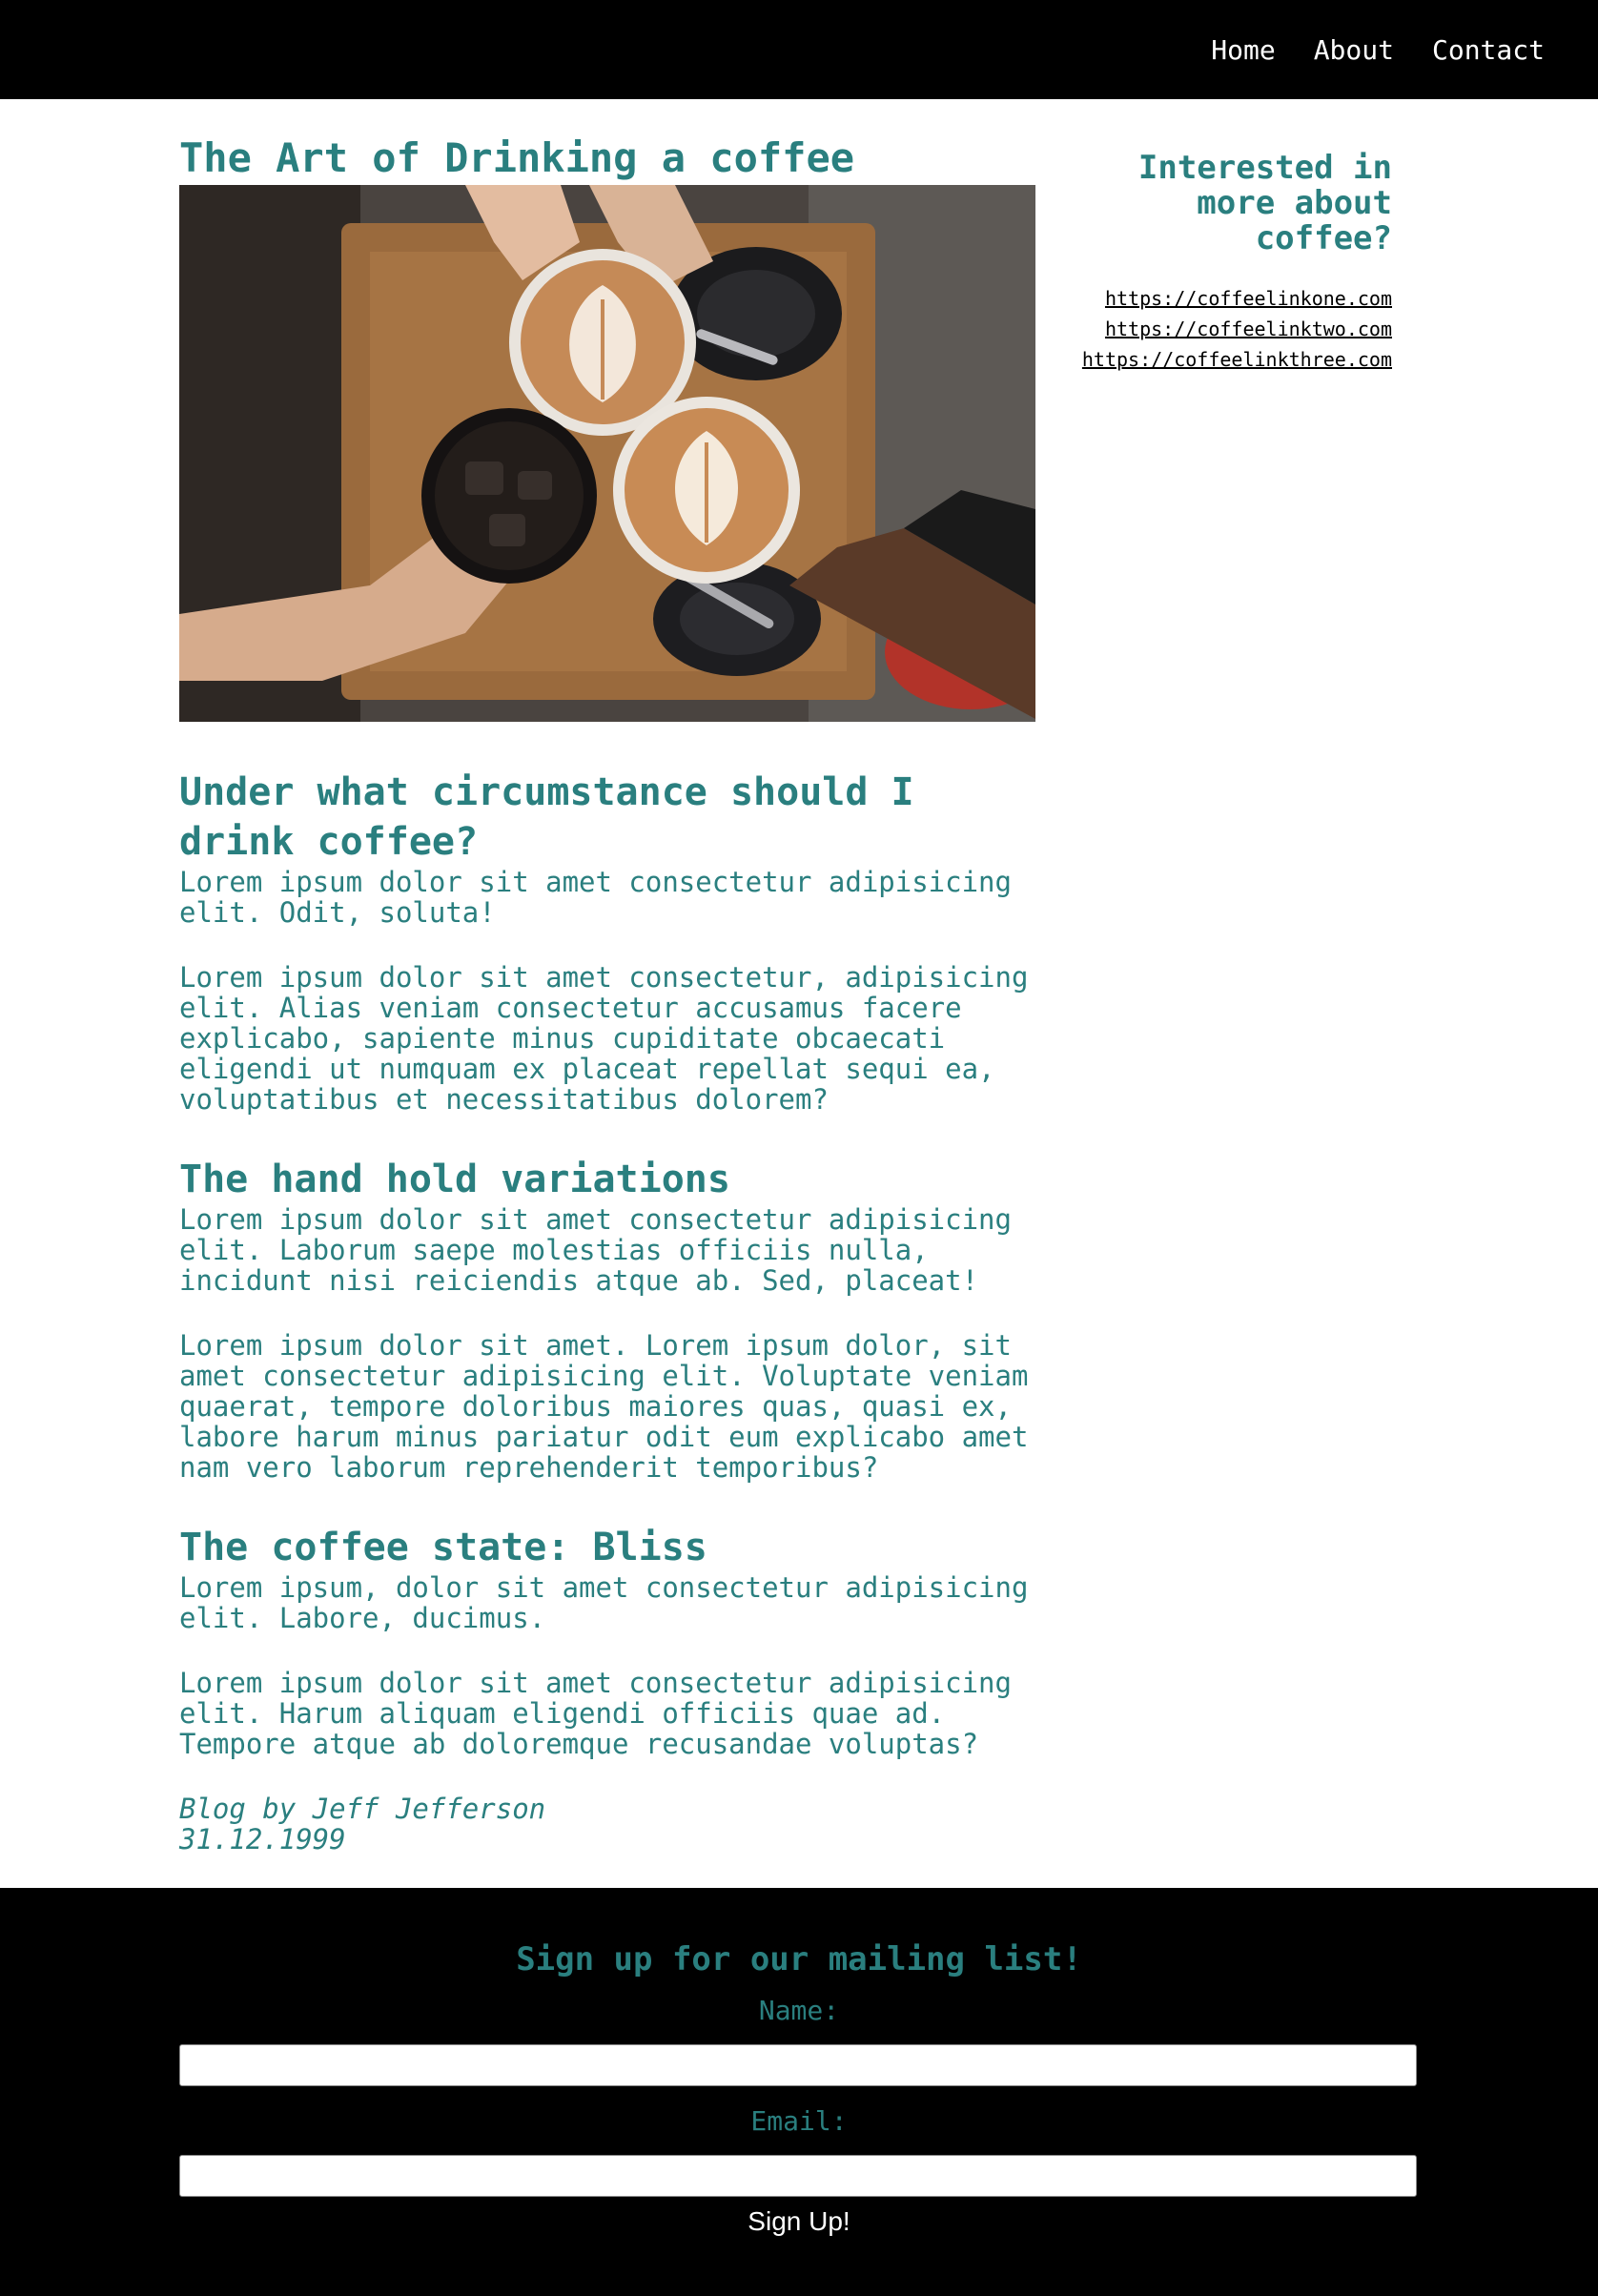 The height and width of the screenshot is (2296, 1598). What do you see at coordinates (1354, 50) in the screenshot?
I see `nav-link-about: About` at bounding box center [1354, 50].